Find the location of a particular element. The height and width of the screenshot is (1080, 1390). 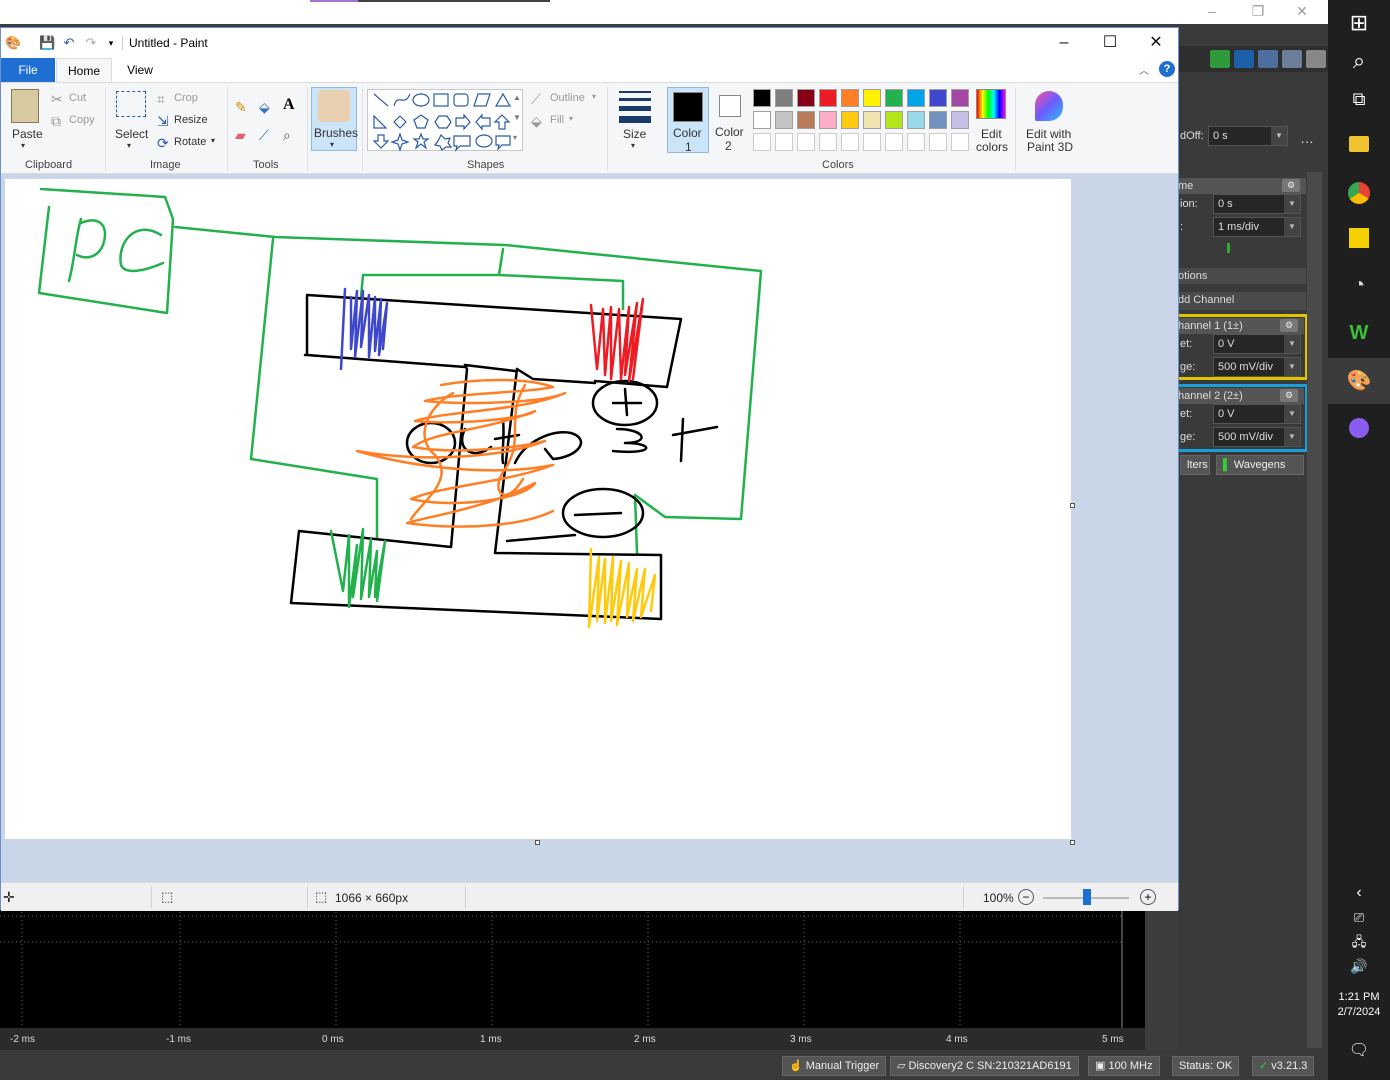

gear-icon: ⚙ is located at coordinates (1291, 185).